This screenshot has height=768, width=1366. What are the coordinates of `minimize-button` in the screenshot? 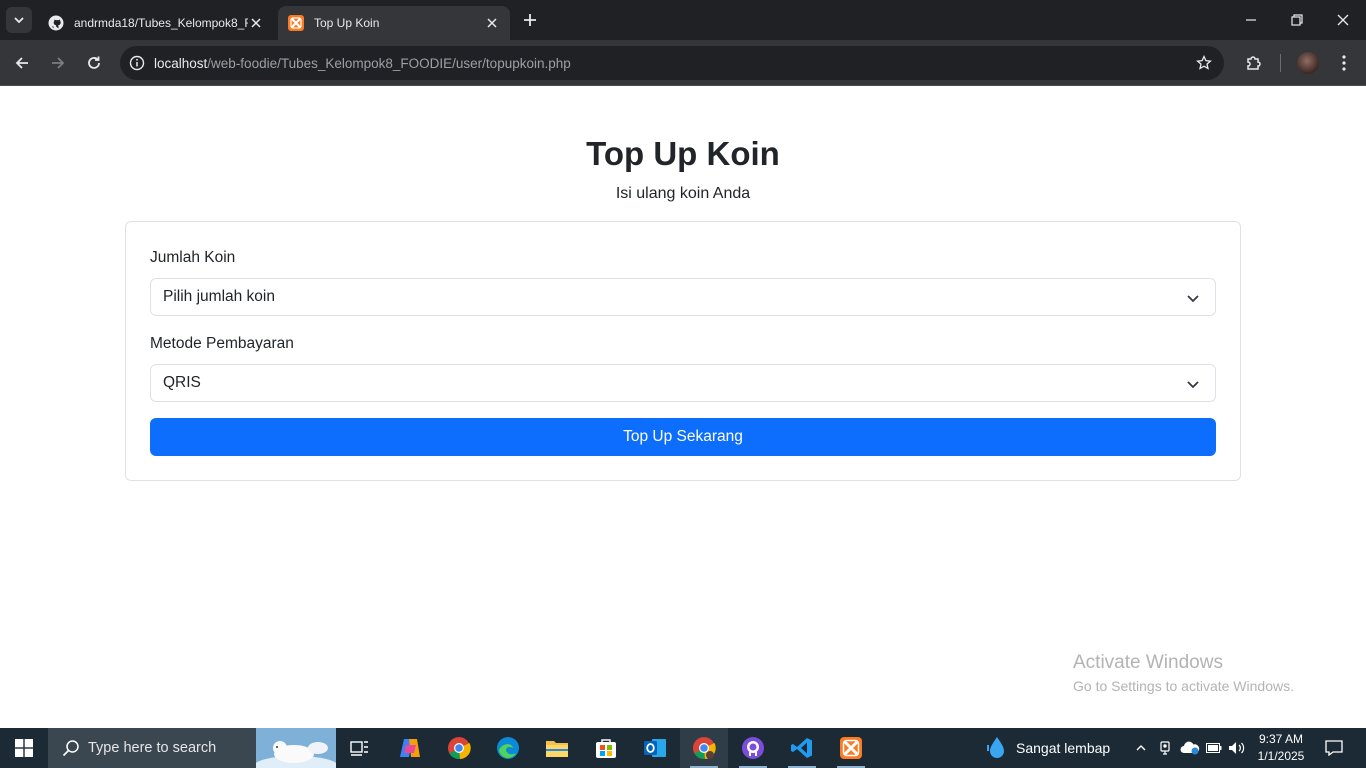 It's located at (1251, 20).